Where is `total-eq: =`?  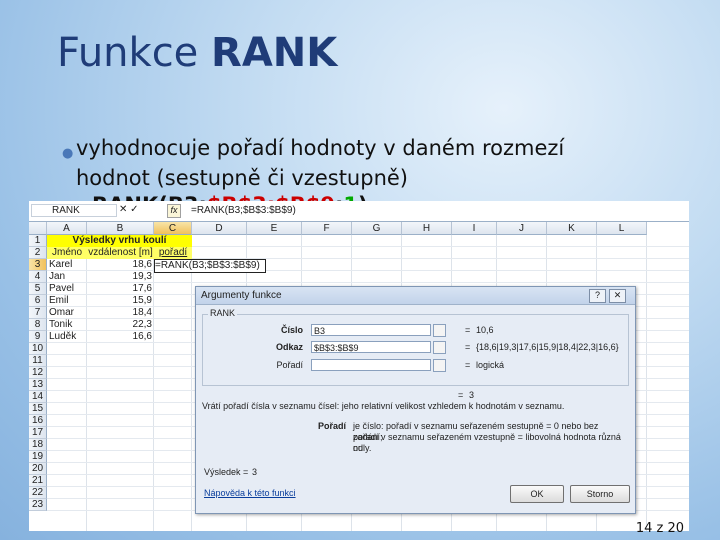 total-eq: = is located at coordinates (461, 395).